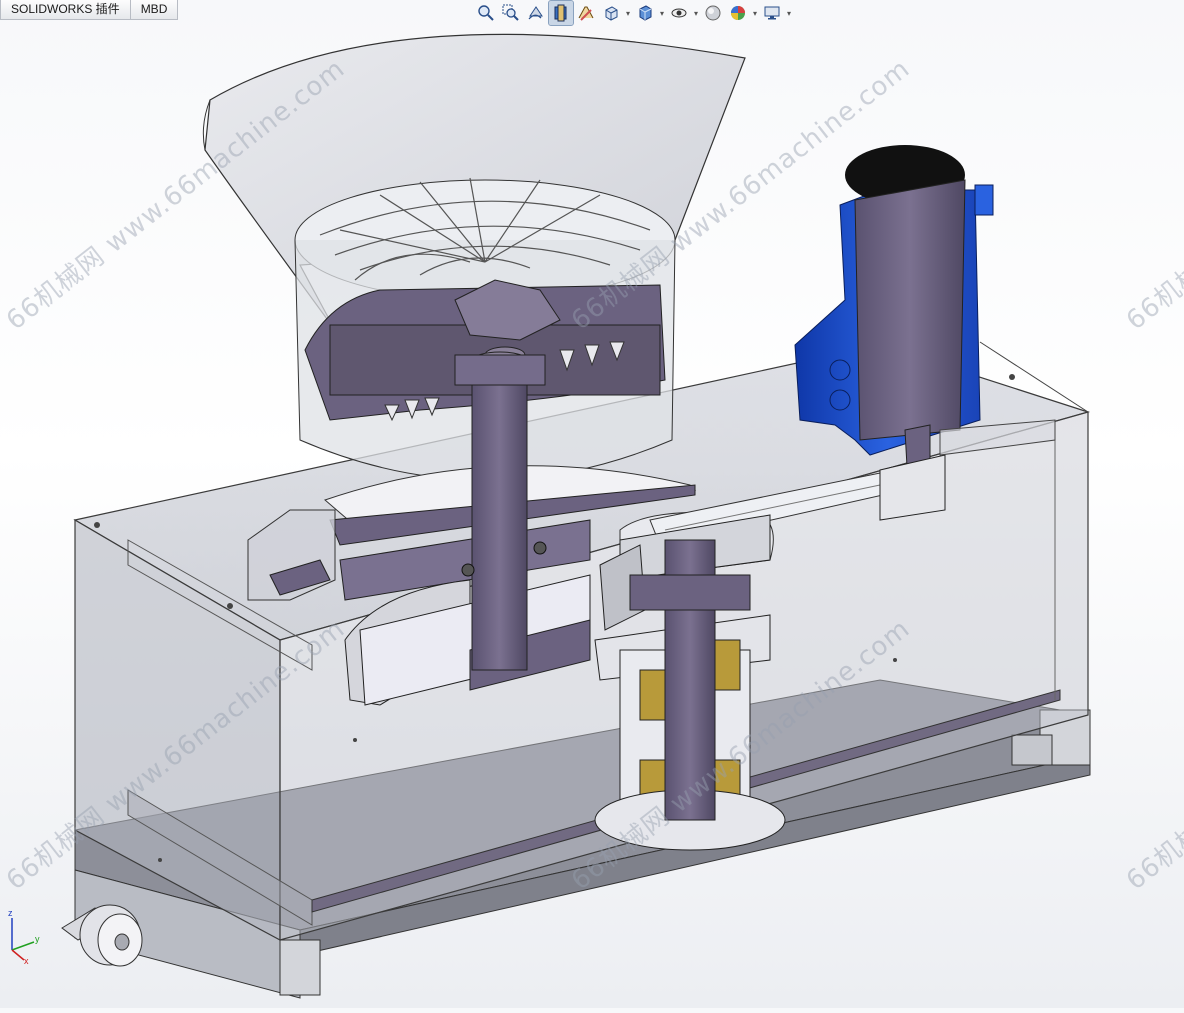  What do you see at coordinates (154, 10) in the screenshot?
I see `tab-mbd: MBD` at bounding box center [154, 10].